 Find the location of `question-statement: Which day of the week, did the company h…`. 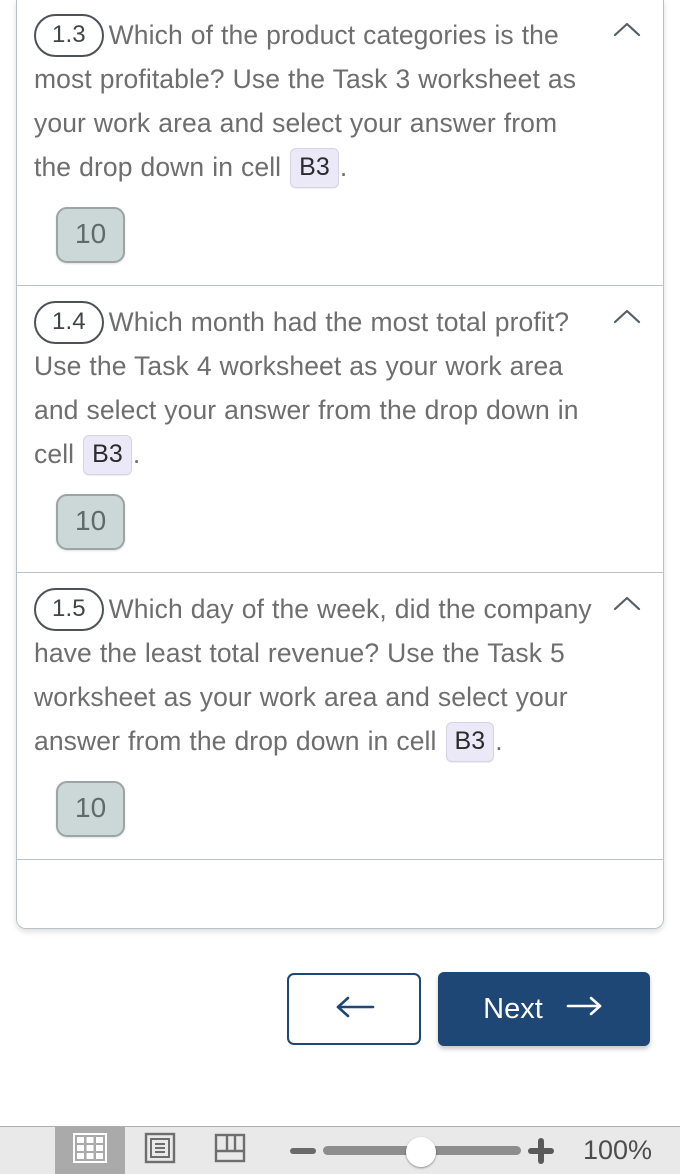

question-statement: Which day of the week, did the company h… is located at coordinates (313, 675).